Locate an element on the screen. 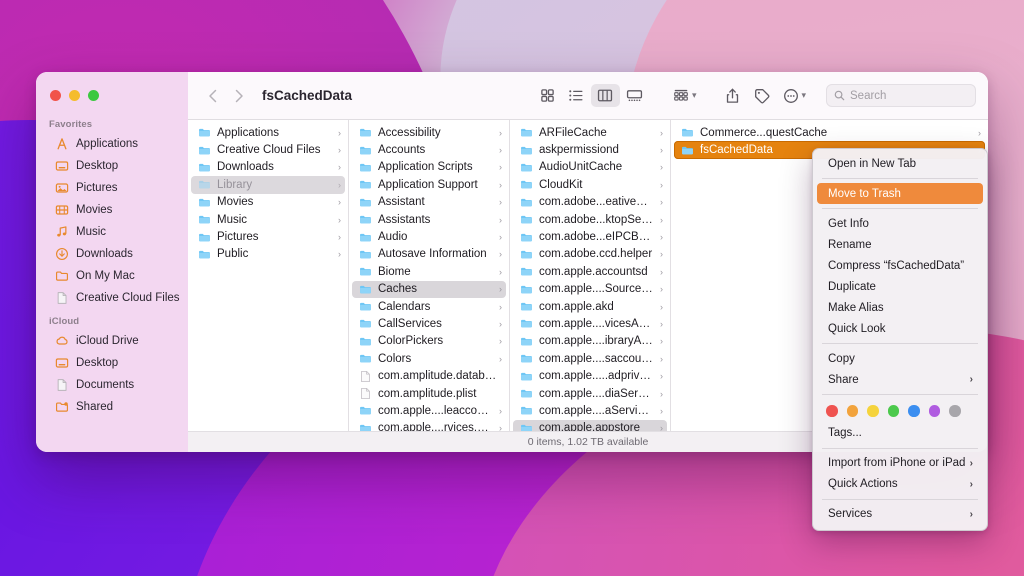 This screenshot has width=1024, height=576. file-row: Assistant › is located at coordinates (429, 202).